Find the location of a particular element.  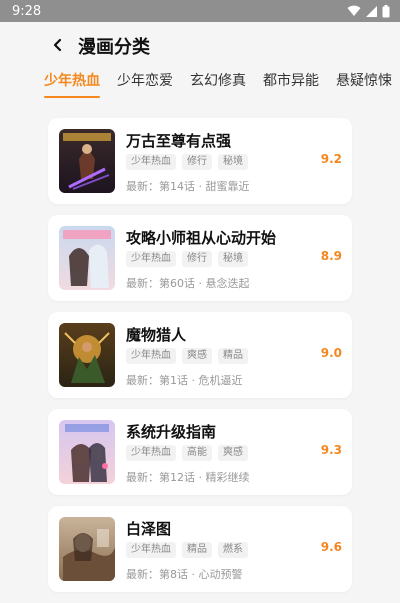

page-title: 漫画分类 is located at coordinates (114, 47).